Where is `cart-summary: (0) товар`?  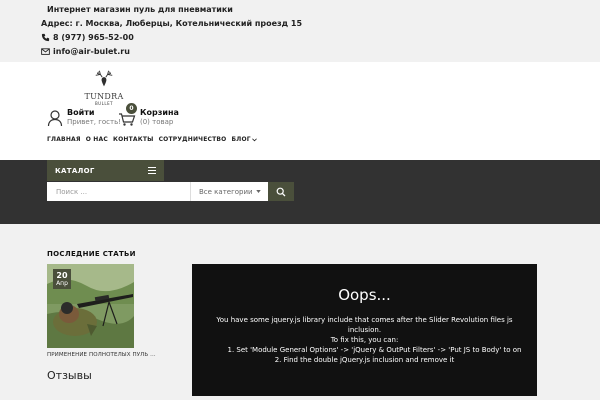
cart-summary: (0) товар is located at coordinates (157, 122).